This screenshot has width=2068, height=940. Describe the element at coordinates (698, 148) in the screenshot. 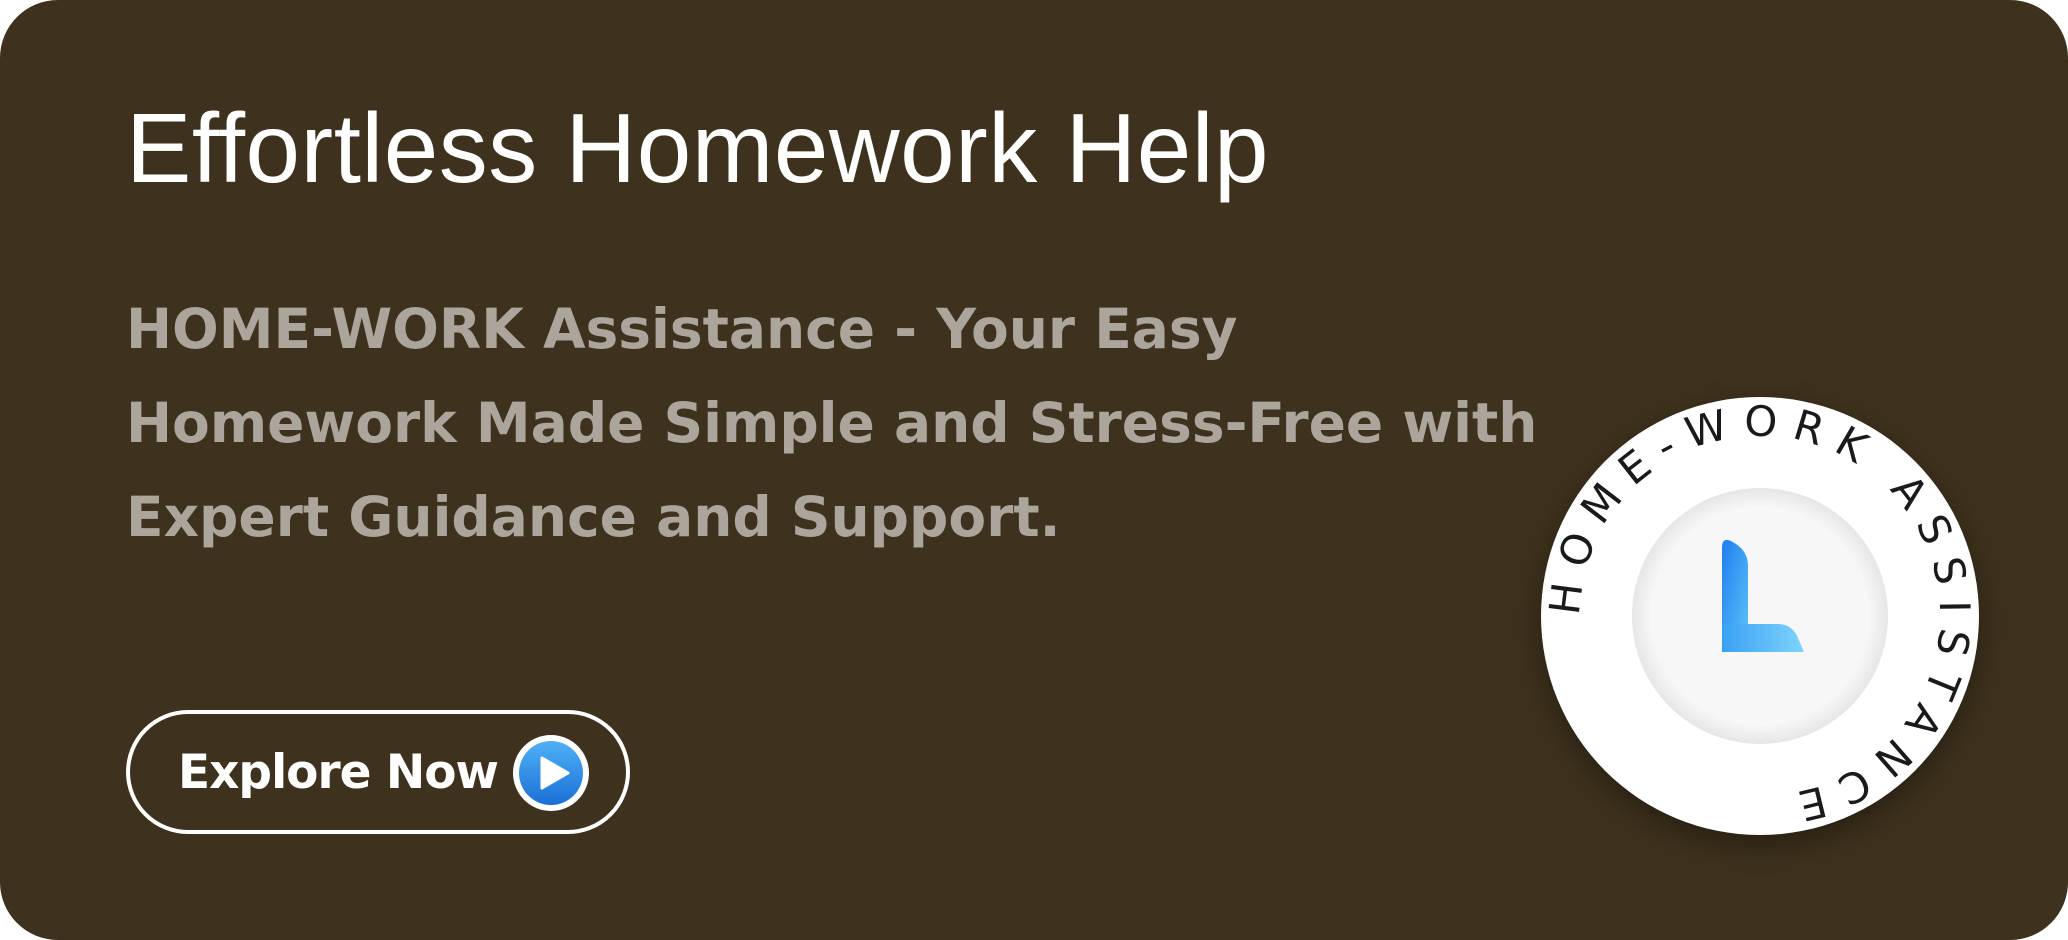

I see `banner-title: Effortless Homework Help` at that location.